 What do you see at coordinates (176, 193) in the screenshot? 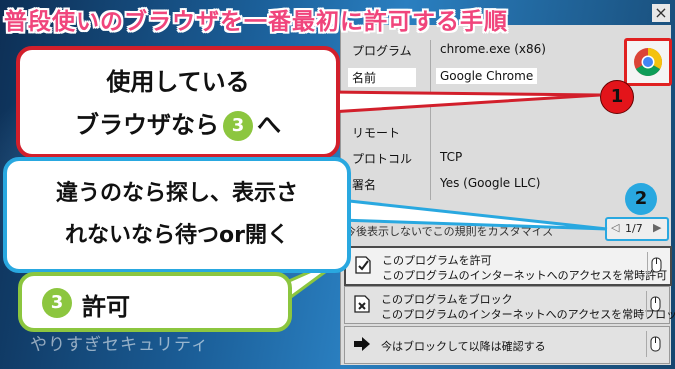
I see `callout2-line1: 違うのなら探し、表示さ` at bounding box center [176, 193].